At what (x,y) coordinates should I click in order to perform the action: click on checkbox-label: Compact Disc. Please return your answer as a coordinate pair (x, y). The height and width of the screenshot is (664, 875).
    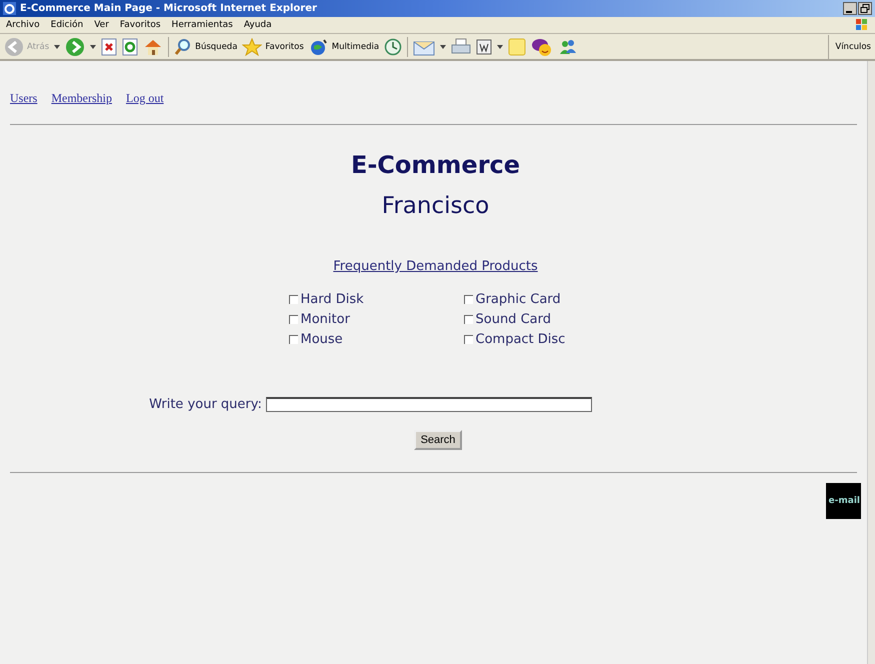
    Looking at the image, I should click on (521, 339).